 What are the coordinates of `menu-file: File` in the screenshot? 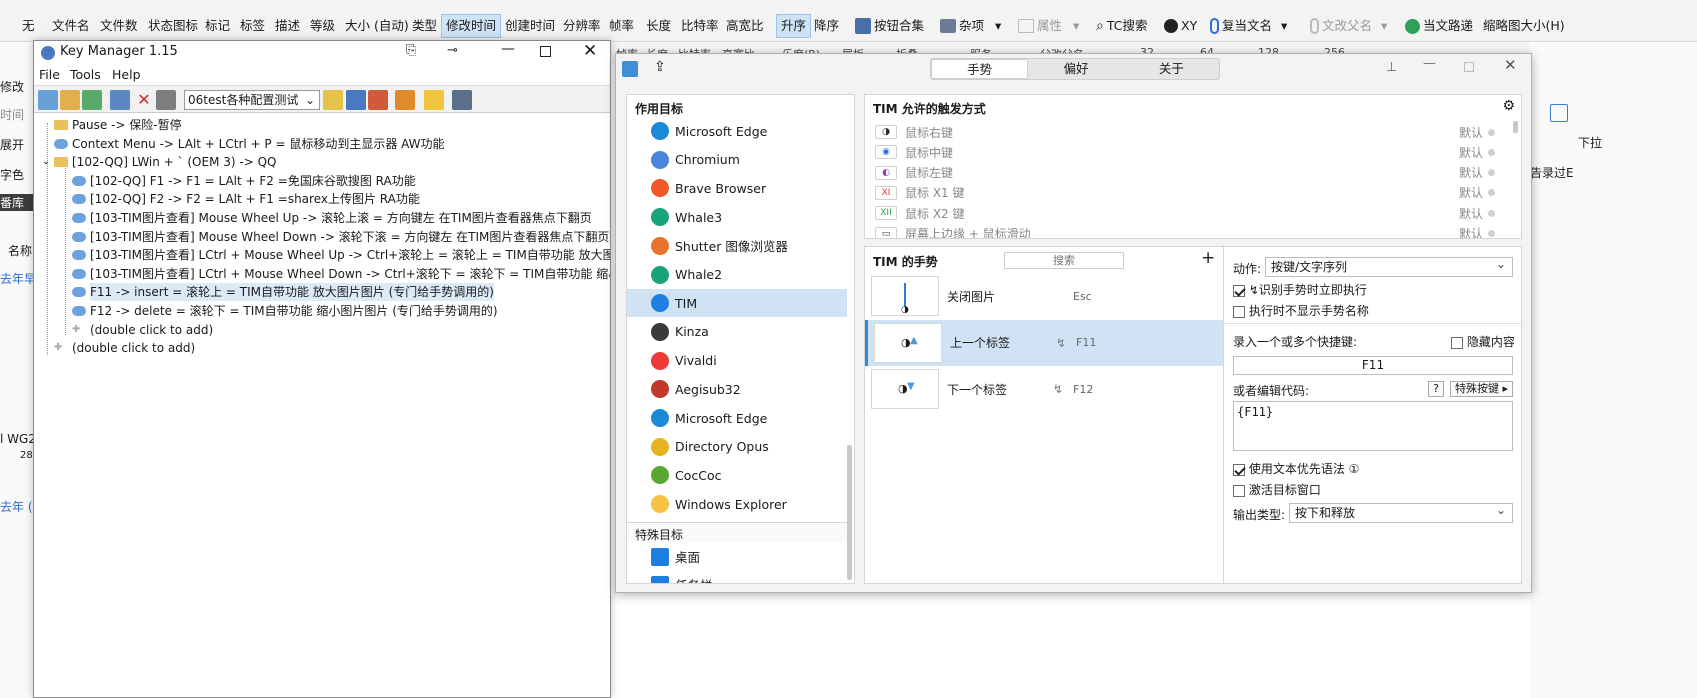 It's located at (49, 74).